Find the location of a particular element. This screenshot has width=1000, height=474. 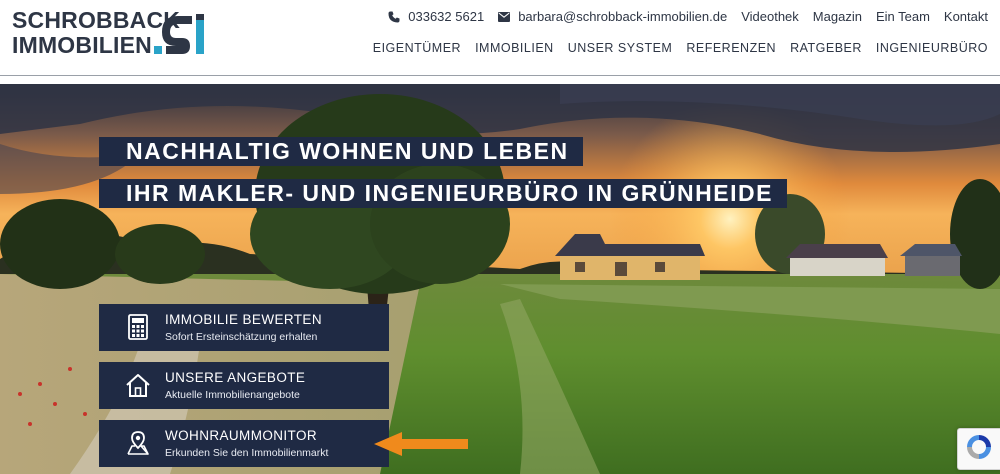

card-subtitle: Erkunden Sie den Immobilienmarkt is located at coordinates (247, 453).